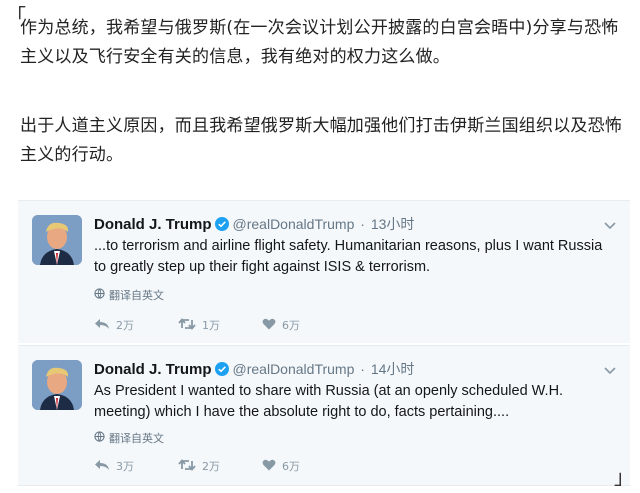 Image resolution: width=640 pixels, height=493 pixels. What do you see at coordinates (125, 325) in the screenshot?
I see `reply-count: 2万` at bounding box center [125, 325].